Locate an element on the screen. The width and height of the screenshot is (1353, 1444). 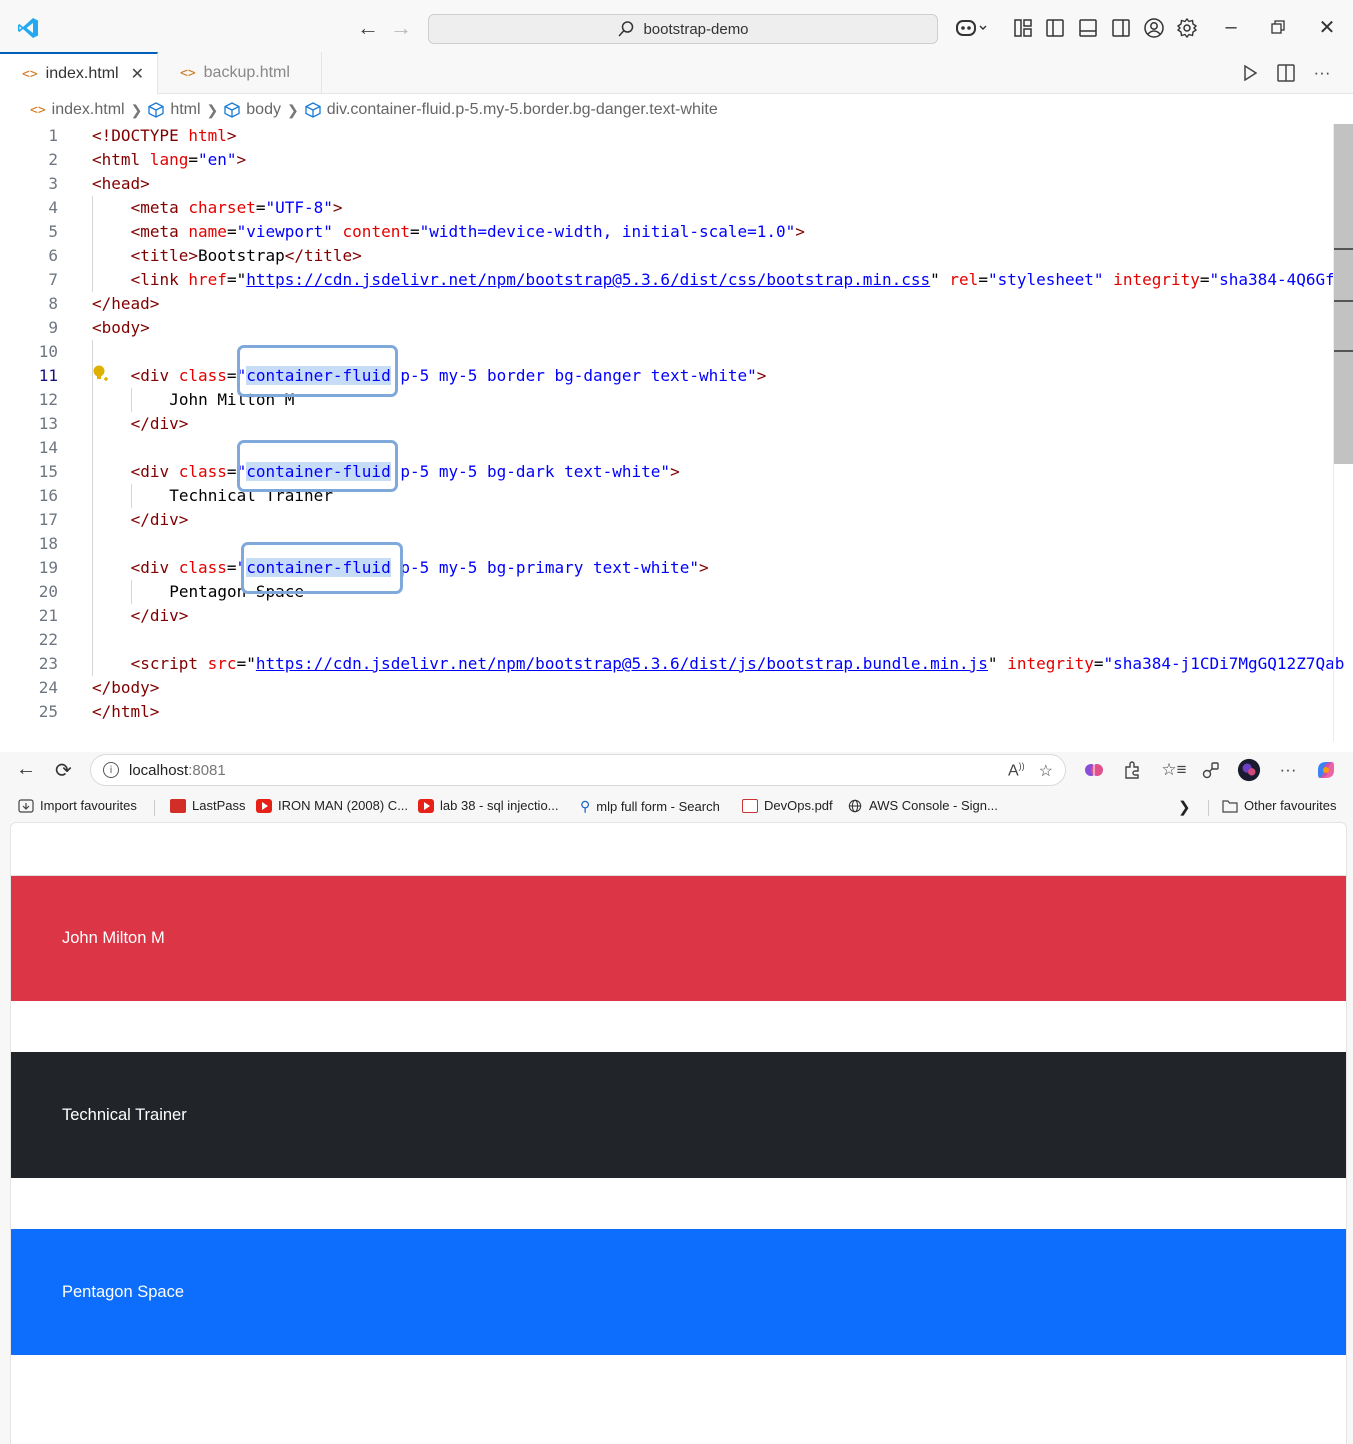
copilot-logo-icon is located at coordinates (1326, 770).